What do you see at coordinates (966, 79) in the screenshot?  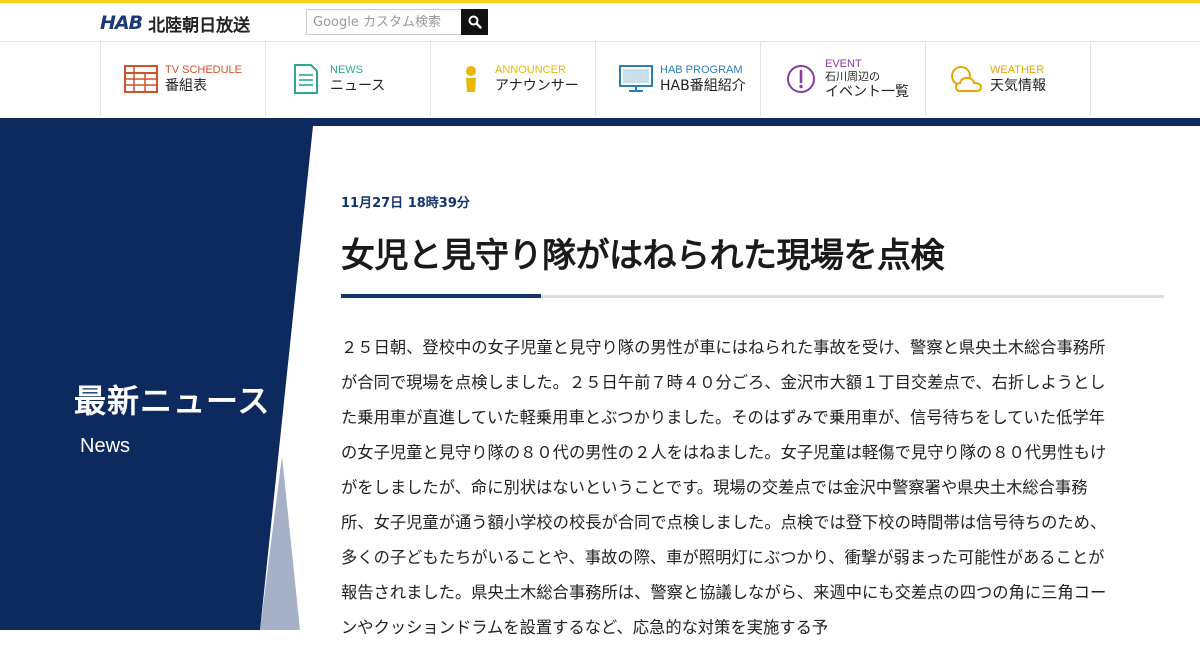 I see `weather-icon` at bounding box center [966, 79].